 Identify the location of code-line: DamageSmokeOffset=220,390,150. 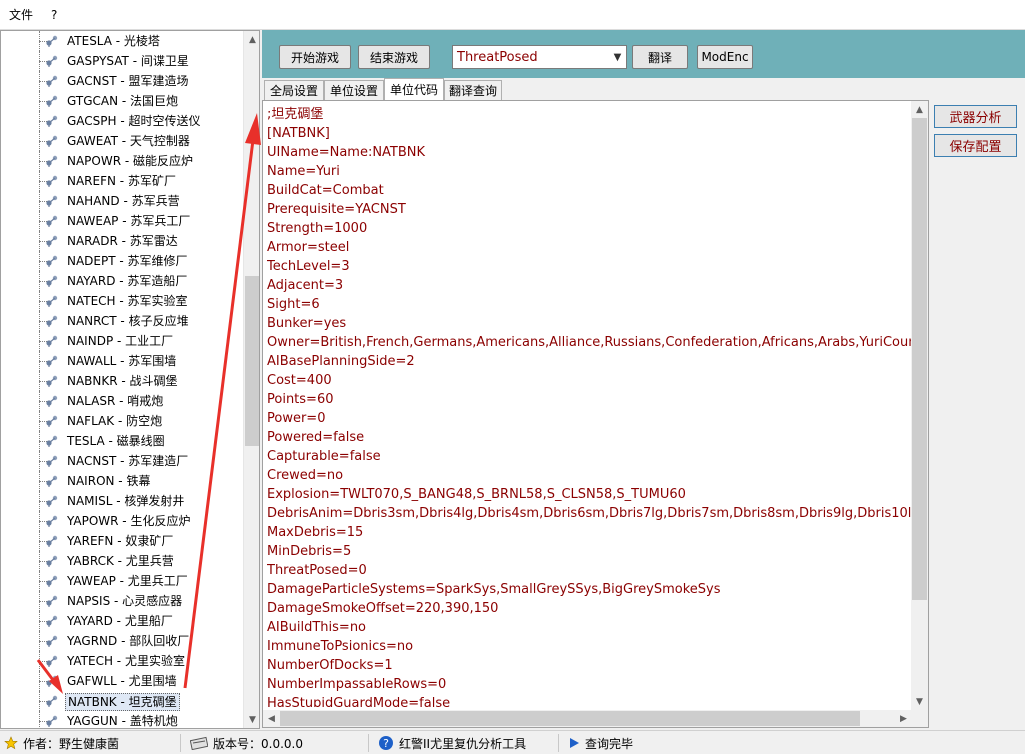
(383, 608).